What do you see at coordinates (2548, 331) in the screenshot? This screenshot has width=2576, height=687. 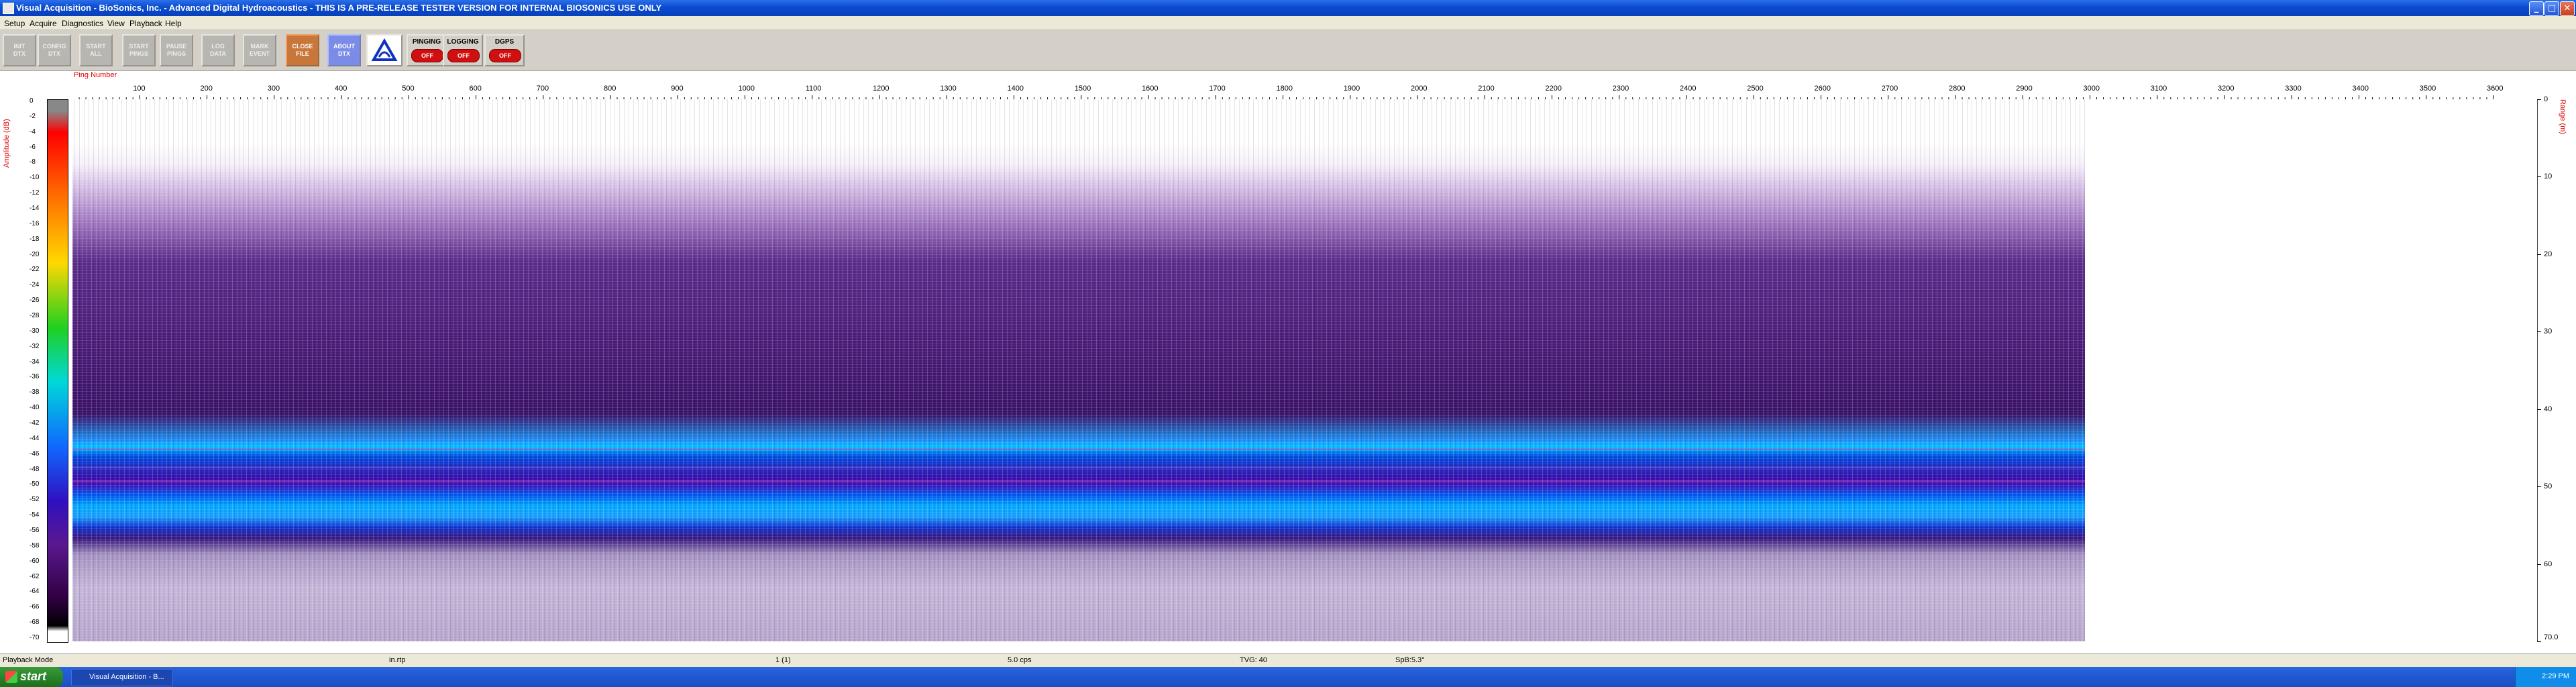 I see `range-tick-label: 30` at bounding box center [2548, 331].